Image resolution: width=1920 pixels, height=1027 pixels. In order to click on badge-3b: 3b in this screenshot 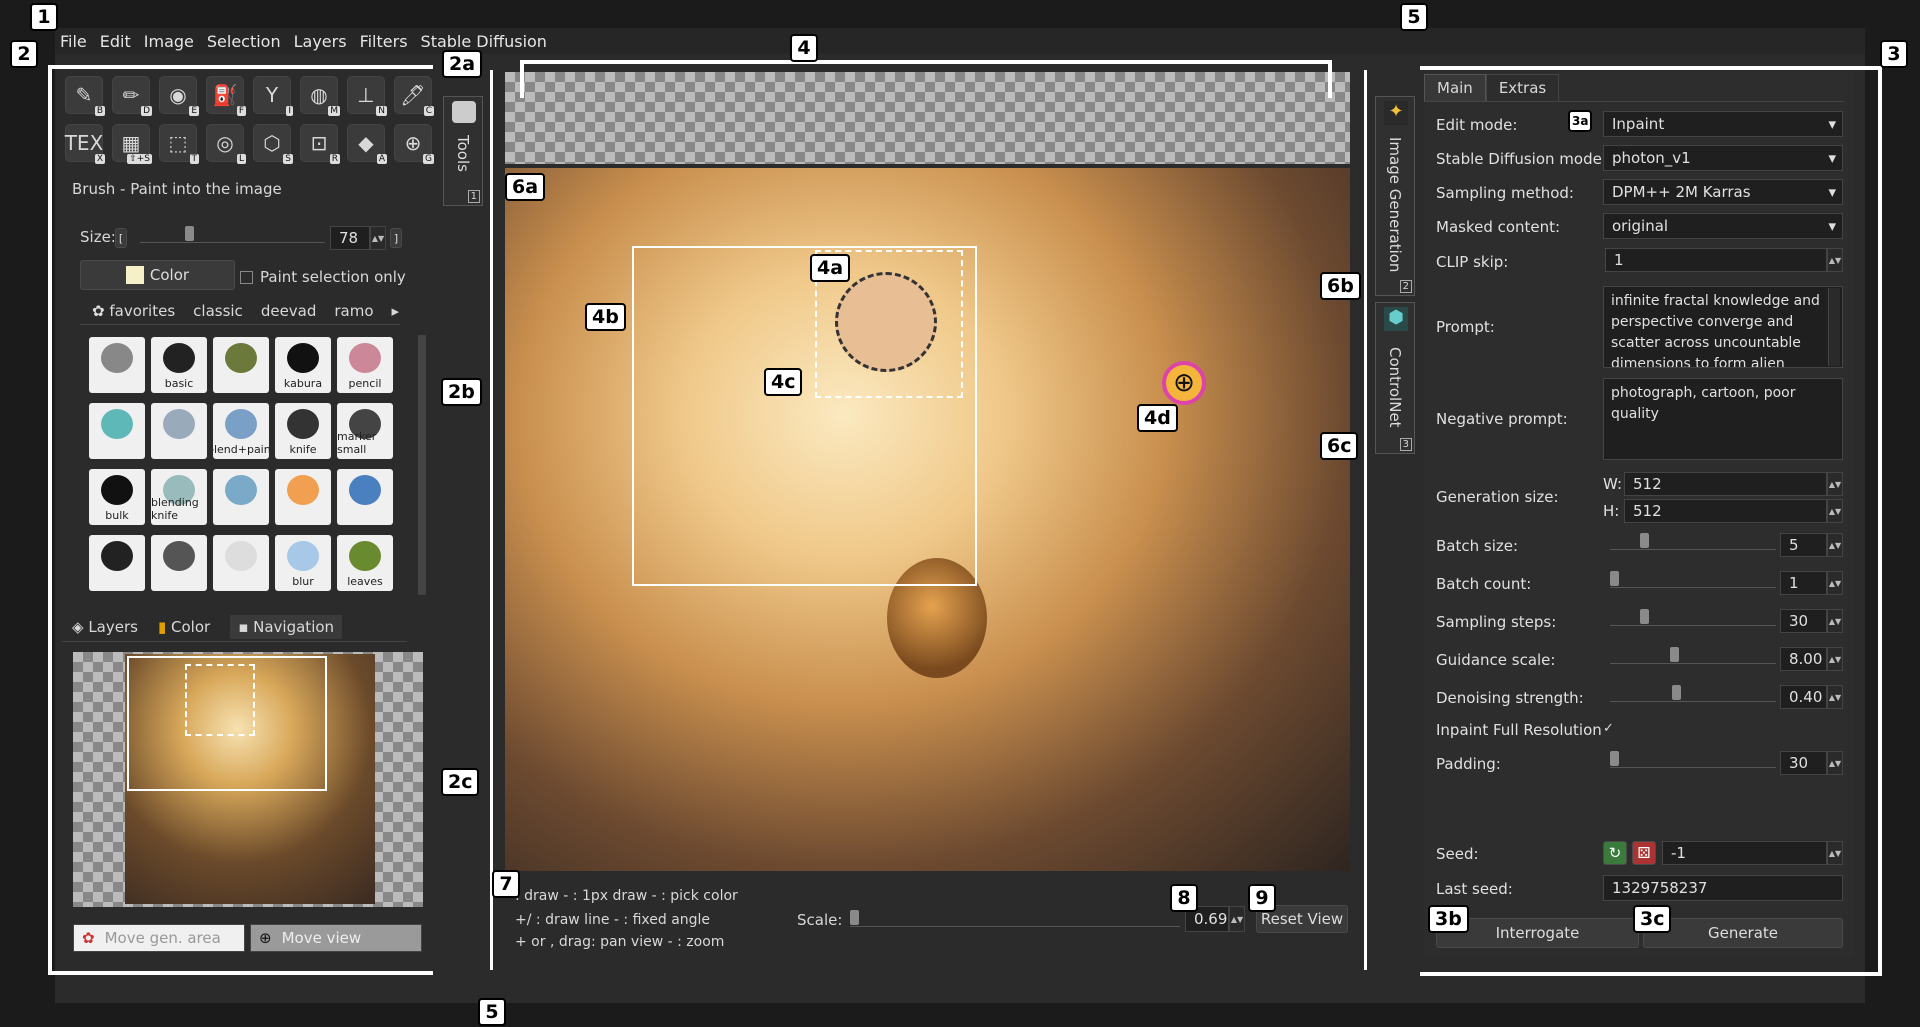, I will do `click(1448, 919)`.